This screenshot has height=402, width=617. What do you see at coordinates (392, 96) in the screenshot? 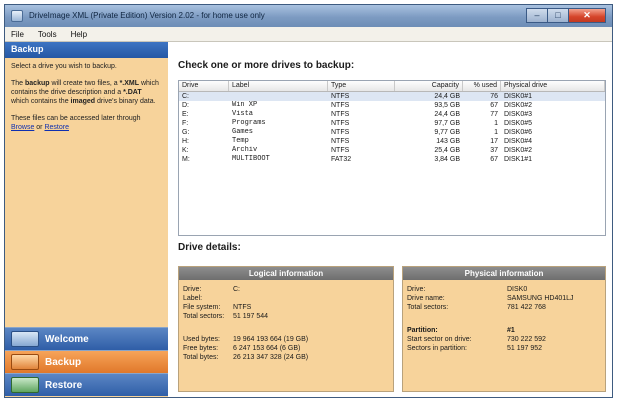
I see `table-row: C: NTFS 24,4 GB 76 DISK0#1` at bounding box center [392, 96].